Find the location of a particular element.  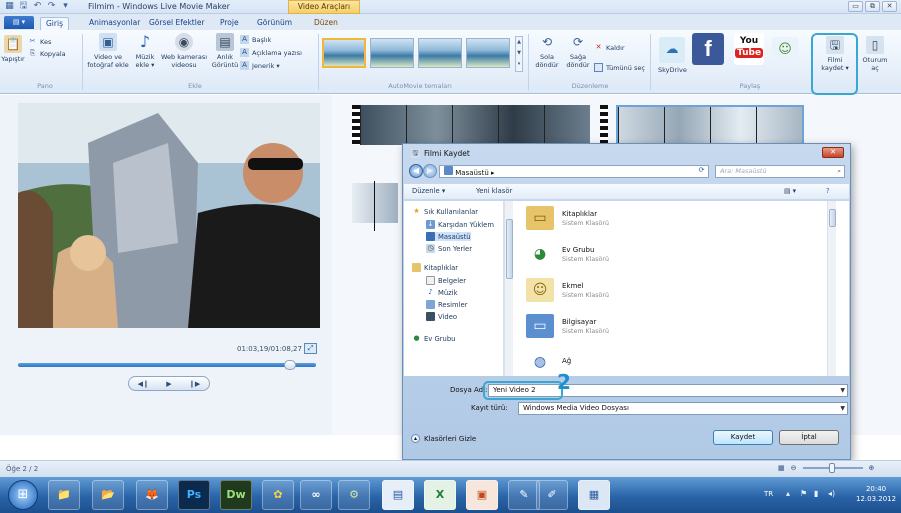

tab-edit: Düzen is located at coordinates (326, 23).